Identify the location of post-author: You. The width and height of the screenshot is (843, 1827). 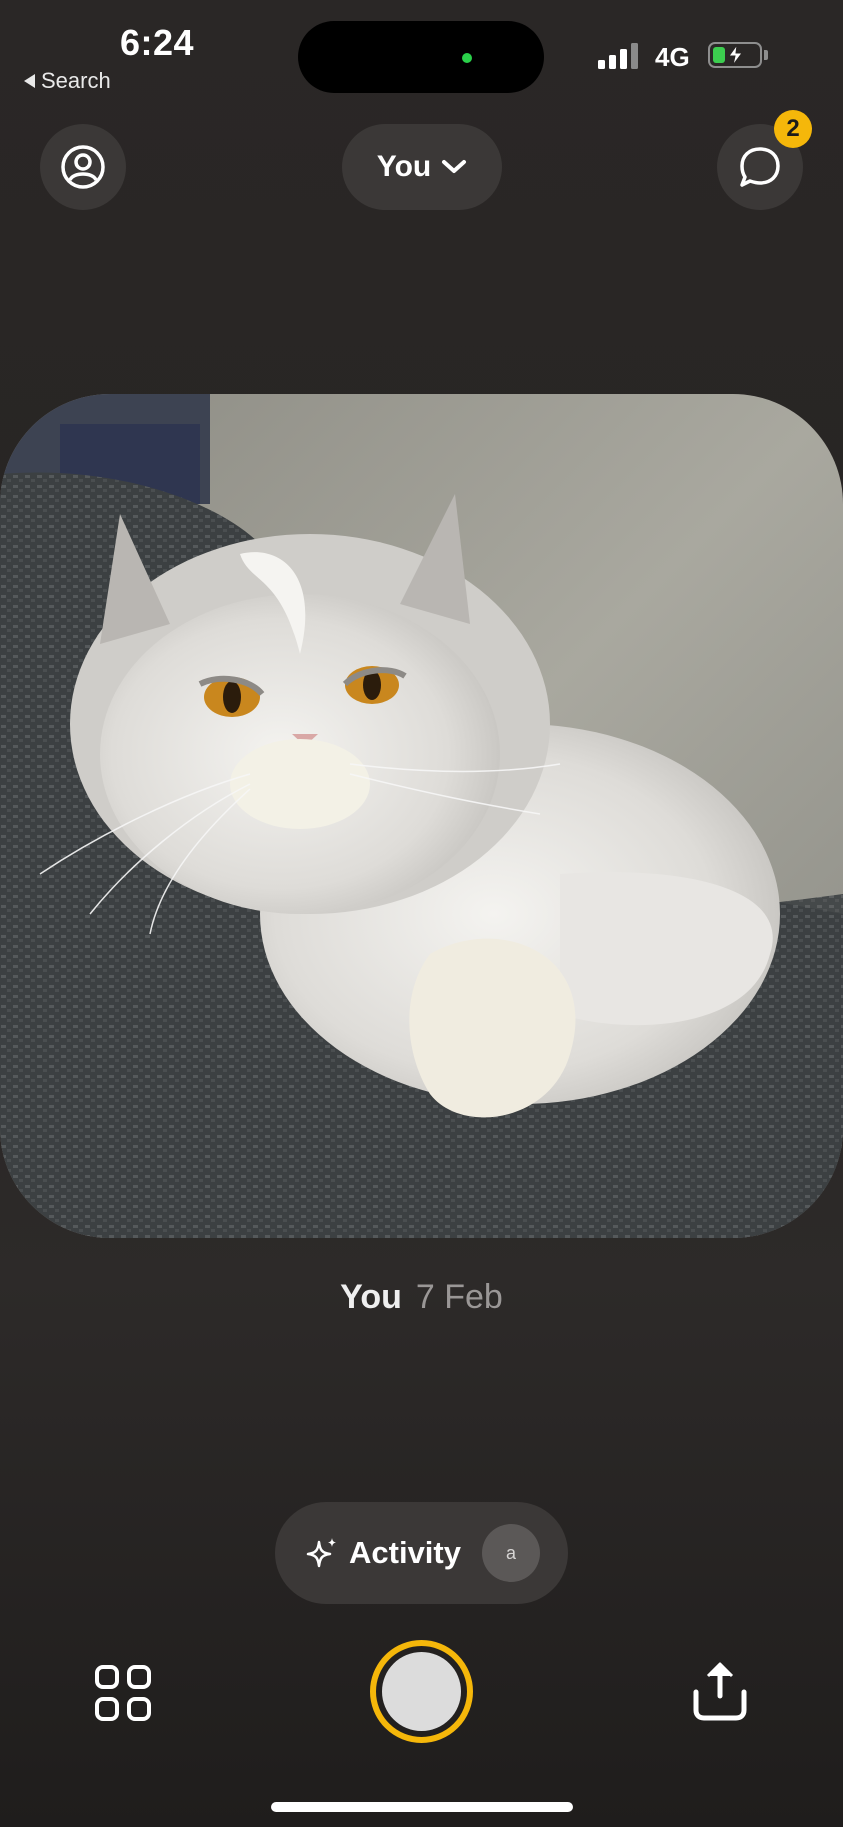
(371, 1297).